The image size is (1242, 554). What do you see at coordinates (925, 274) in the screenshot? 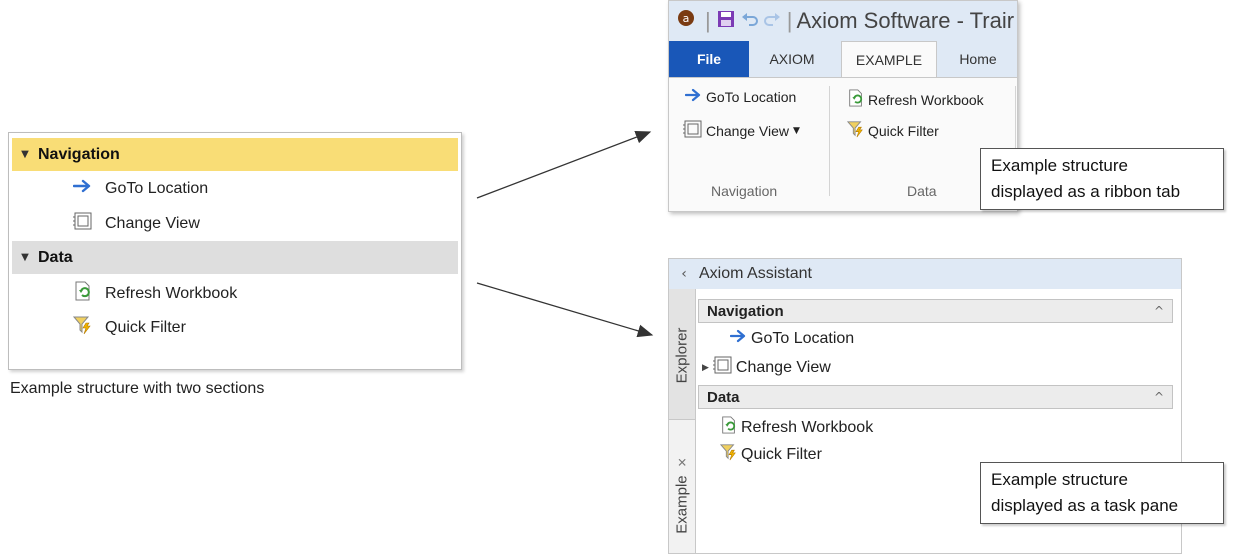
I see `task-pane-header: ‹ Axiom Assistant` at bounding box center [925, 274].